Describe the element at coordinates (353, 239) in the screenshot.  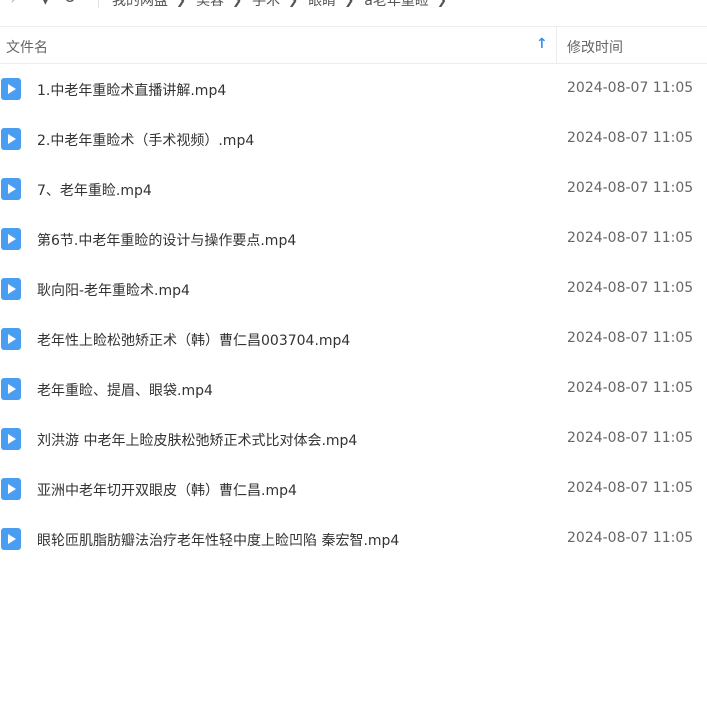
I see `table-row: 第6节.中老年重睑的设计与操作要点.mp4 2024-08-07 11:05` at that location.